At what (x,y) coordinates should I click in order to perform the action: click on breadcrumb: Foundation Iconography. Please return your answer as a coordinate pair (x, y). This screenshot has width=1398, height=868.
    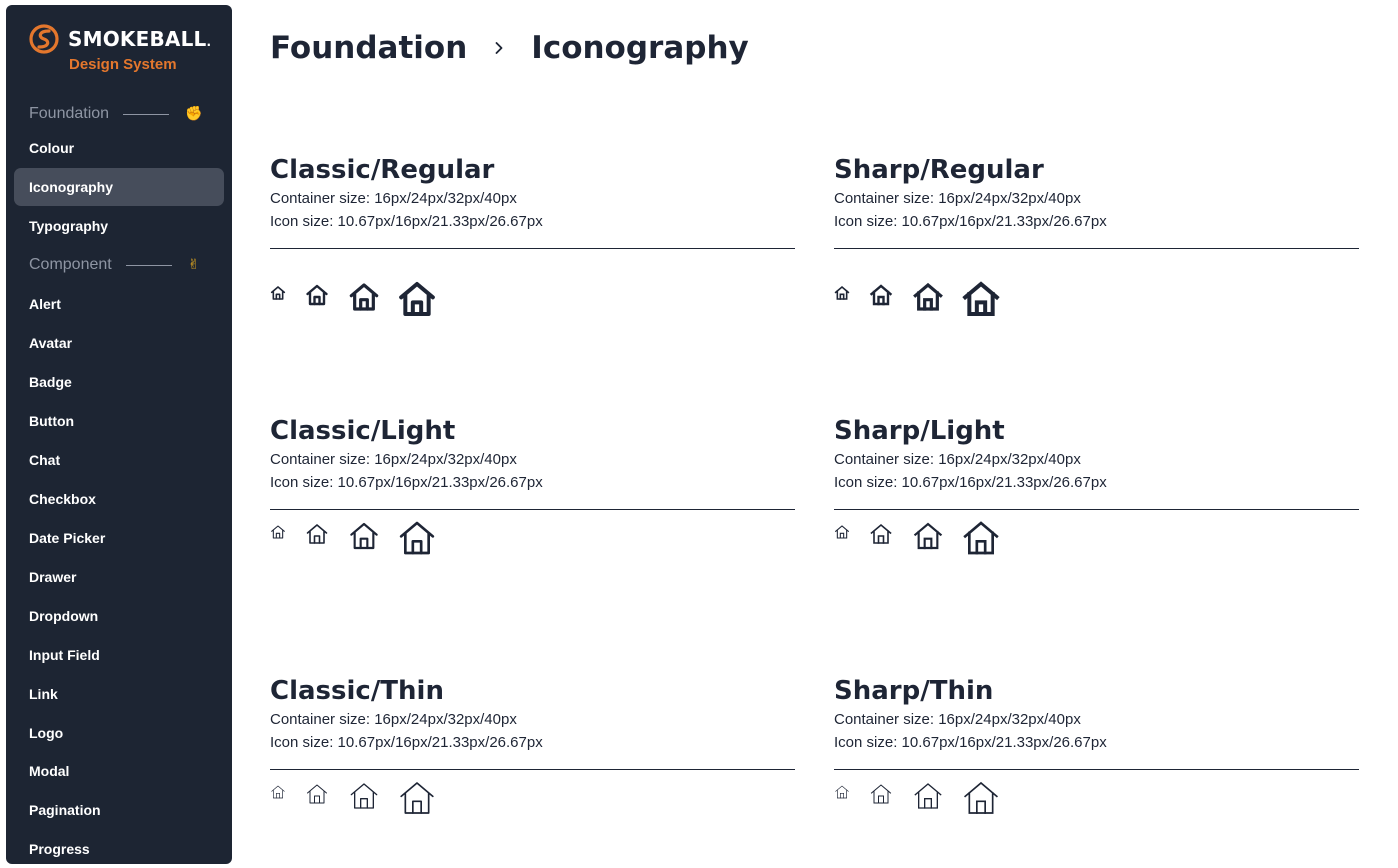
    Looking at the image, I should click on (509, 48).